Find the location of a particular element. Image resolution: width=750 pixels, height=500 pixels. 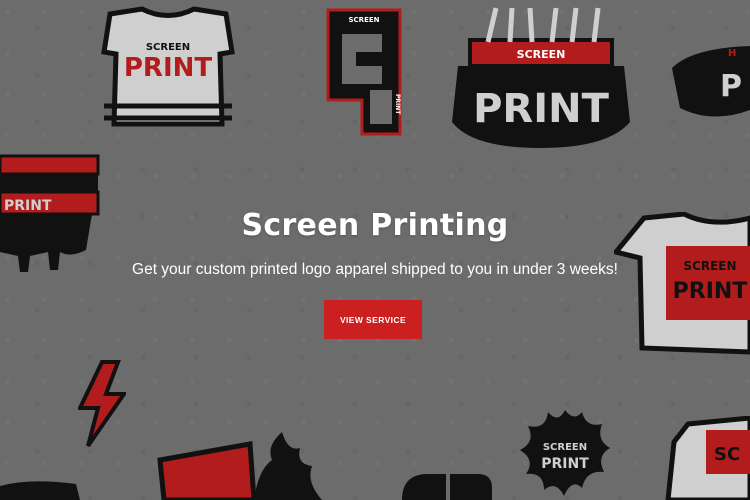

page-title: Screen Printing is located at coordinates (375, 225).